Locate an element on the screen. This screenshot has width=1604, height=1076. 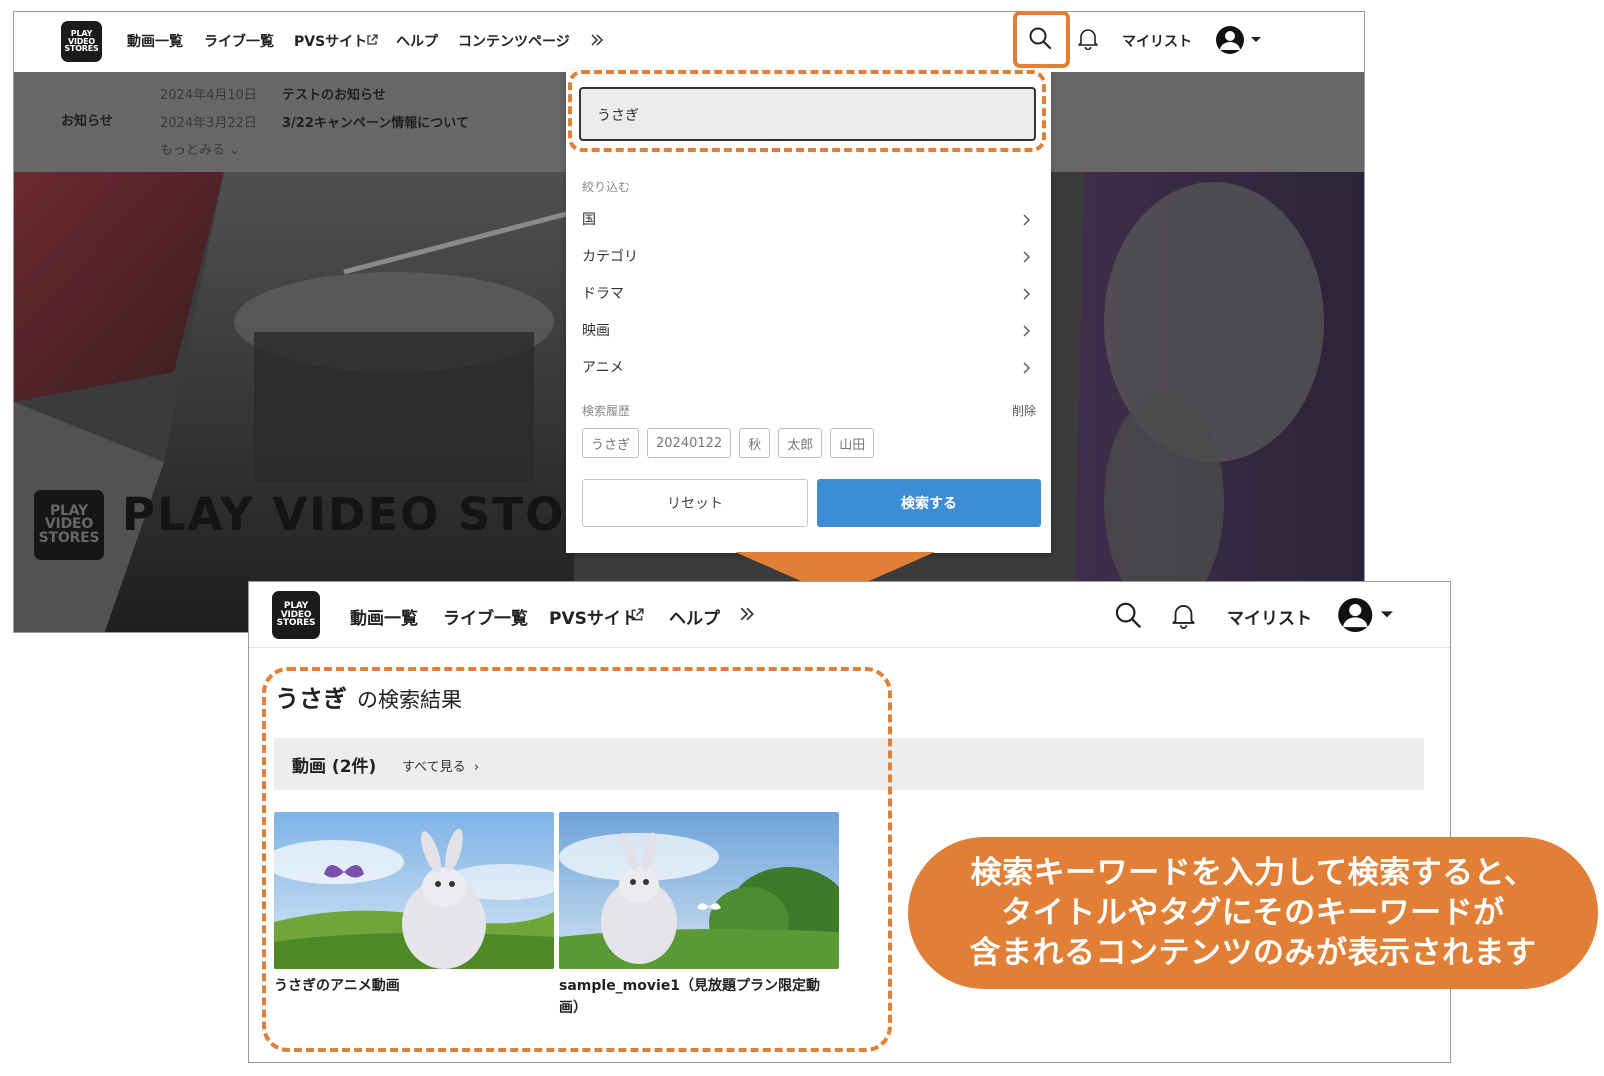
callout-line: タイトルやタグにそのキーワードが is located at coordinates (1253, 913).